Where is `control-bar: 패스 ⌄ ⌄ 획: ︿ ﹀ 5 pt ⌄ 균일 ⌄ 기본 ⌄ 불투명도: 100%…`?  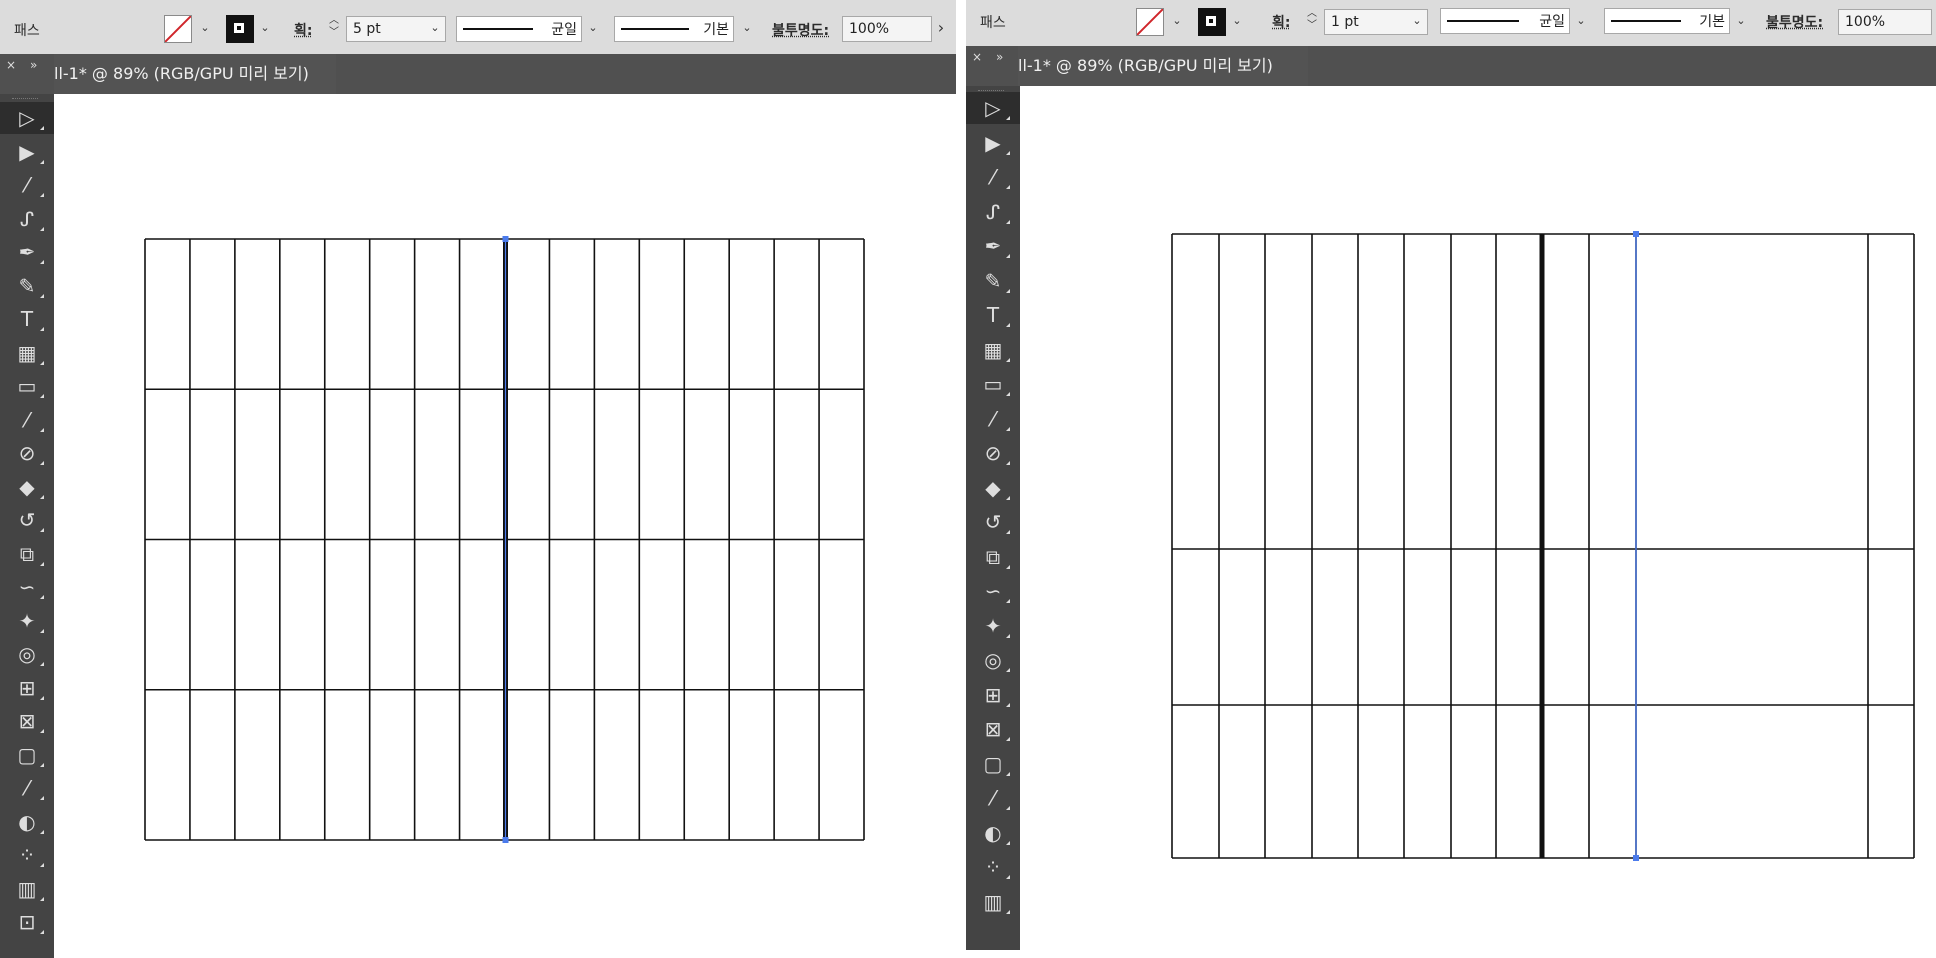
control-bar: 패스 ⌄ ⌄ 획: ︿ ﹀ 5 pt ⌄ 균일 ⌄ 기본 ⌄ 불투명도: 100%… is located at coordinates (478, 27).